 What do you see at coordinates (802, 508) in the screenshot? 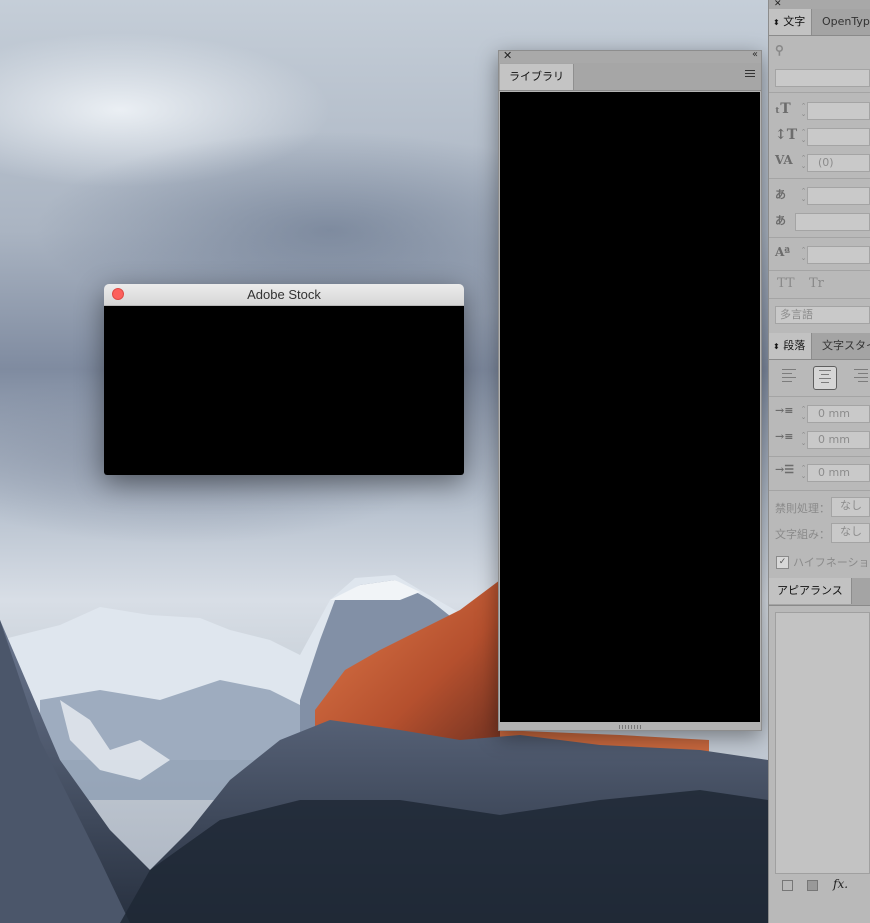
I see `kinsoku-label: 禁則処理：` at bounding box center [802, 508].